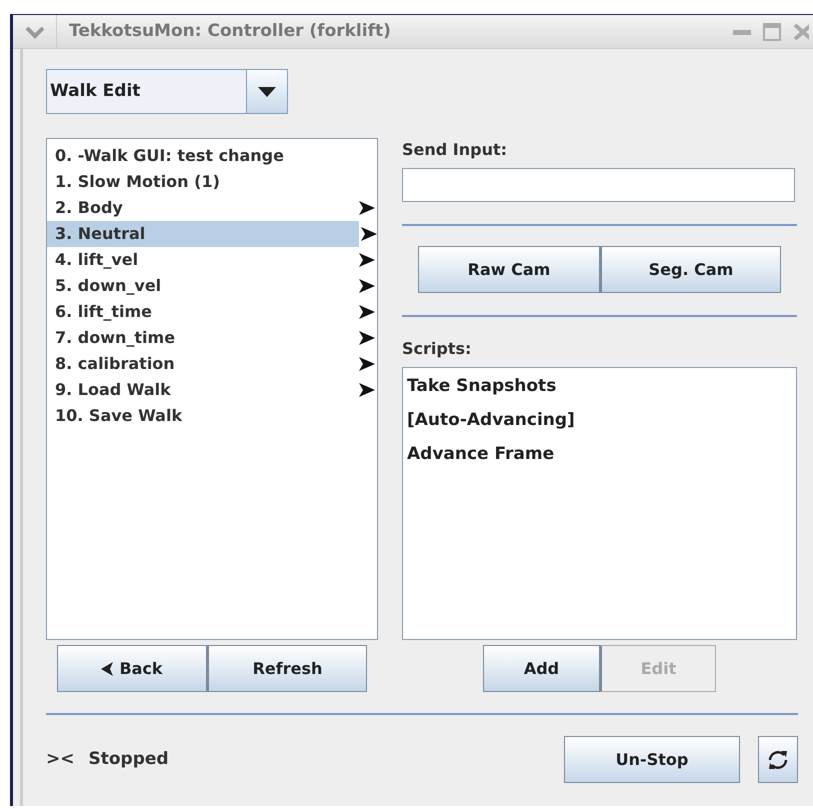 The image size is (813, 809). What do you see at coordinates (598, 185) in the screenshot?
I see `send-input-field` at bounding box center [598, 185].